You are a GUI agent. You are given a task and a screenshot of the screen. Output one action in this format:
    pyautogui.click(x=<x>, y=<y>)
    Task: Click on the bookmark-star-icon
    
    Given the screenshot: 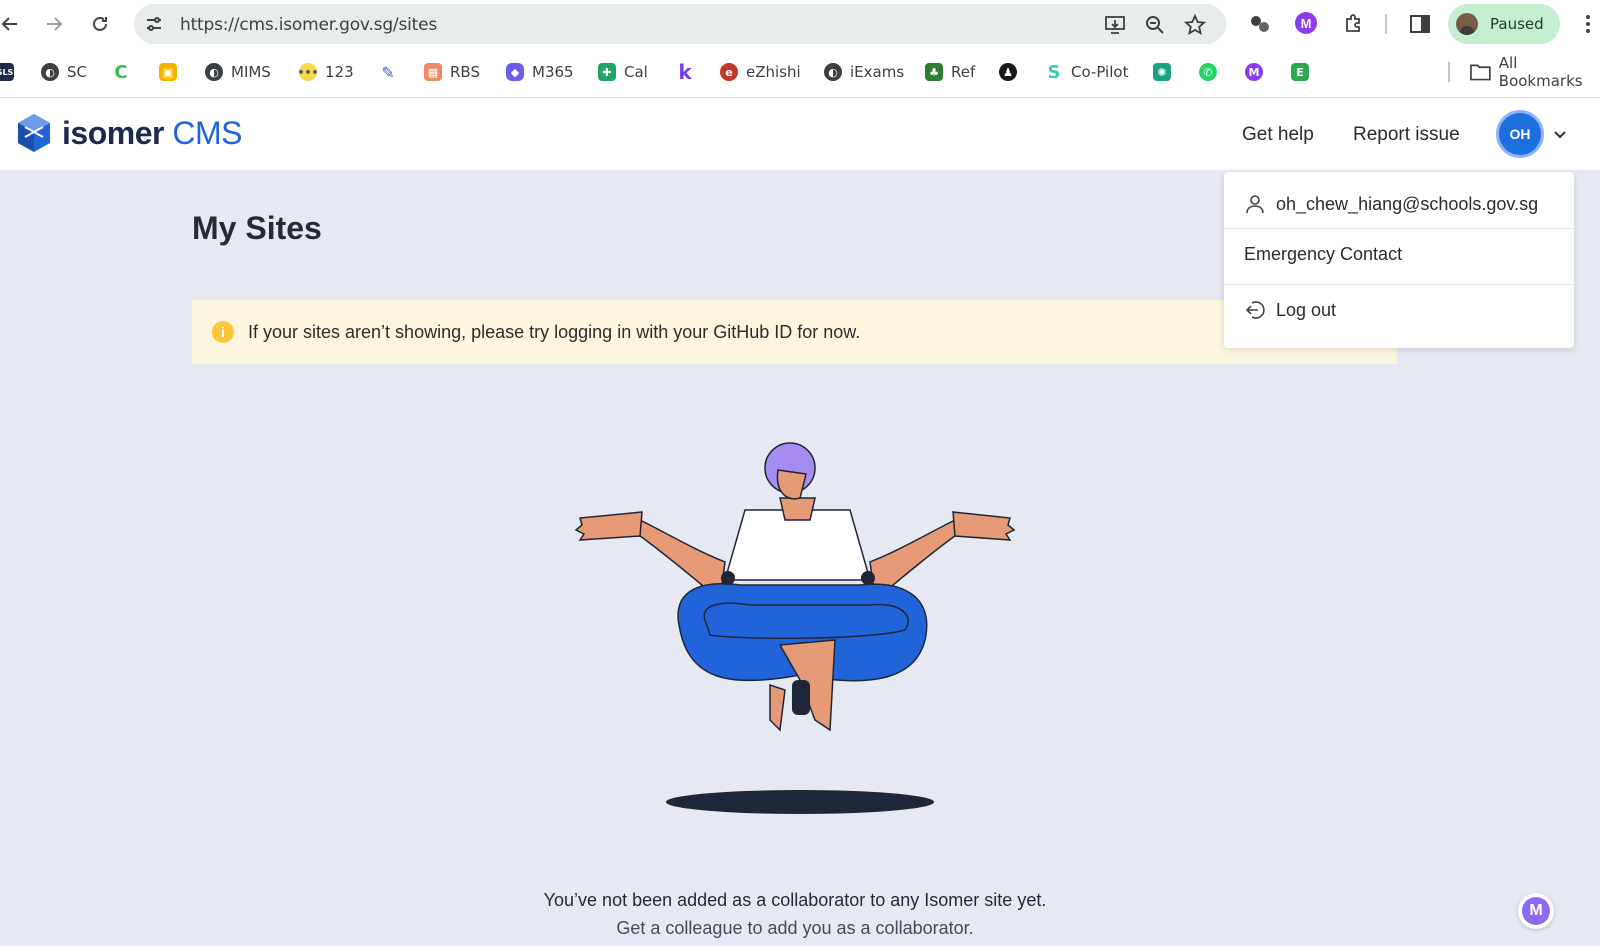 What is the action you would take?
    pyautogui.click(x=1195, y=25)
    